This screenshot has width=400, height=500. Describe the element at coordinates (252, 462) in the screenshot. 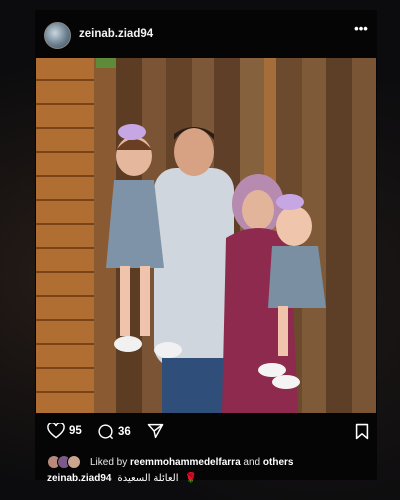

I see `liked-by-connector: and` at that location.